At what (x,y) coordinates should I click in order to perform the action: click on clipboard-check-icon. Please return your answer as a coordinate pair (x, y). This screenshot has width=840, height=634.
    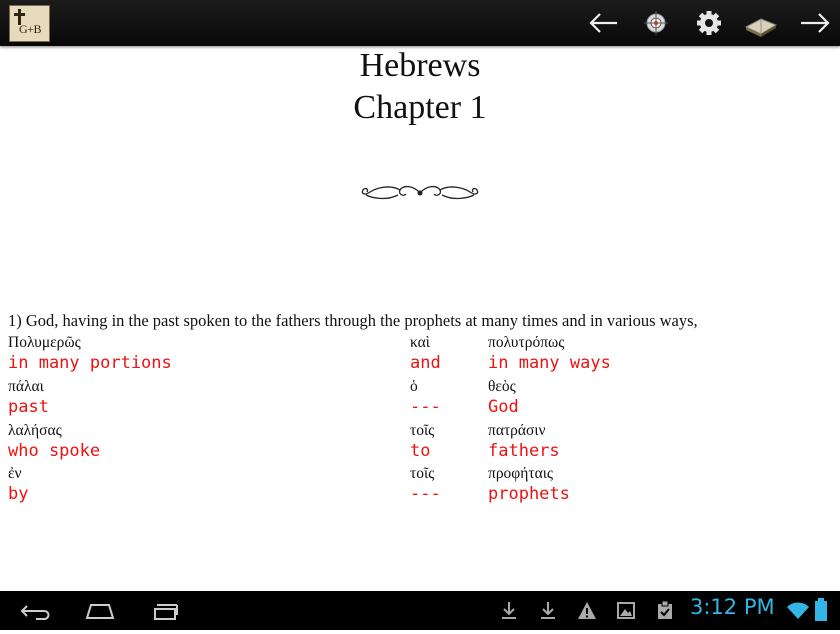
    Looking at the image, I should click on (665, 609).